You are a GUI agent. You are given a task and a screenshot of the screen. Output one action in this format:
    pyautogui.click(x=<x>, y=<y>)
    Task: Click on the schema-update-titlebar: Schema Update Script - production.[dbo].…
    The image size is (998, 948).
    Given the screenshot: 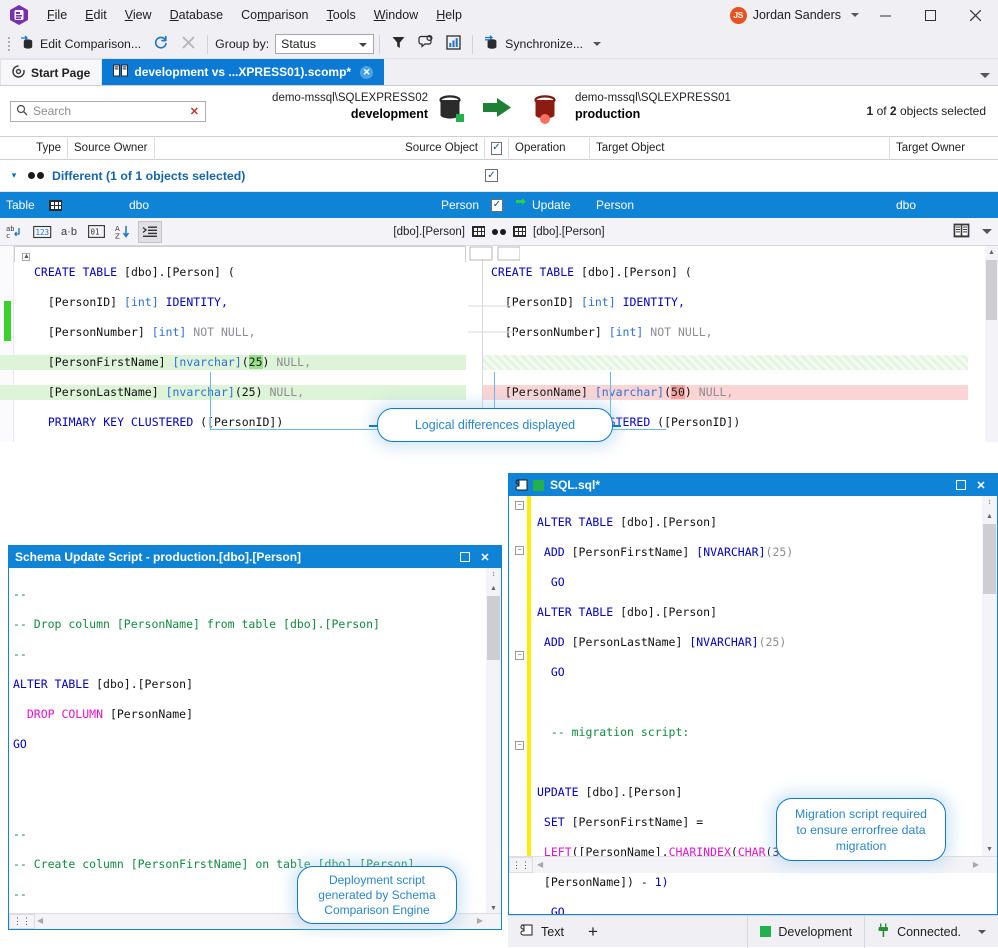 What is the action you would take?
    pyautogui.click(x=255, y=557)
    